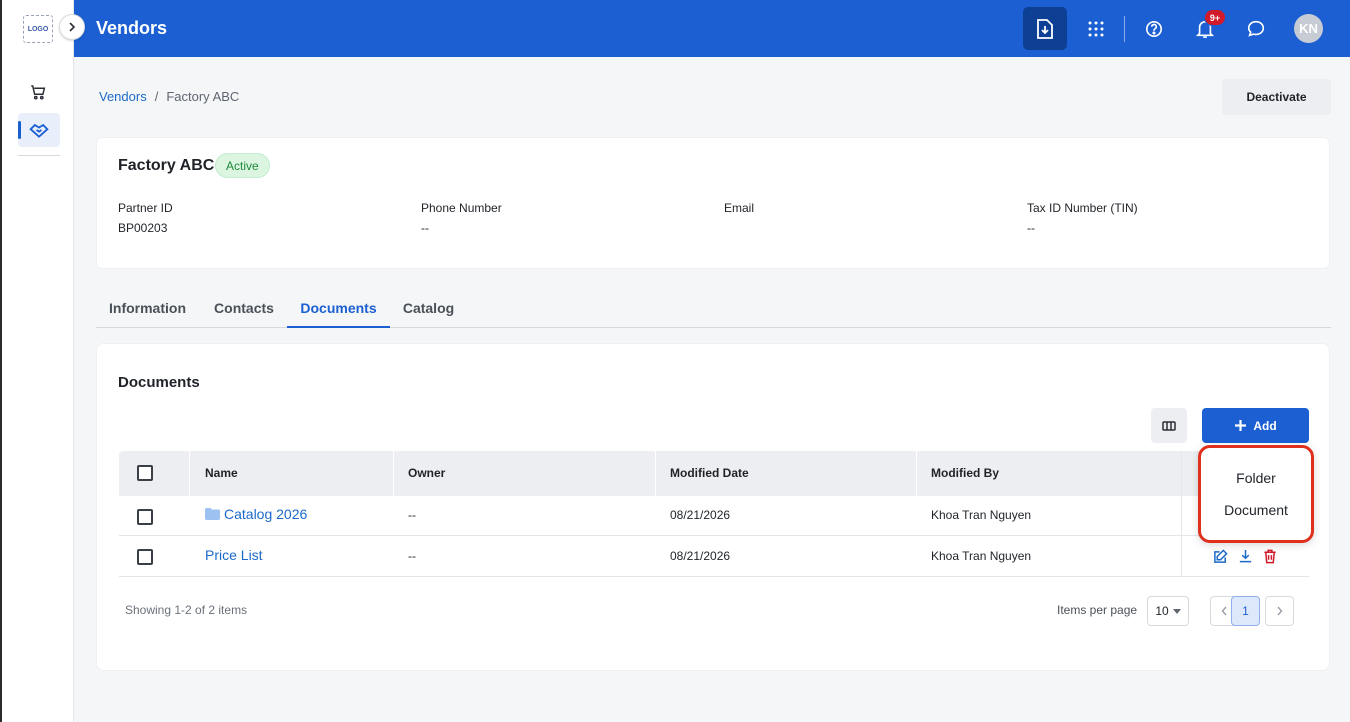 Image resolution: width=1350 pixels, height=722 pixels. I want to click on document-name-link: Catalog 2026, so click(256, 514).